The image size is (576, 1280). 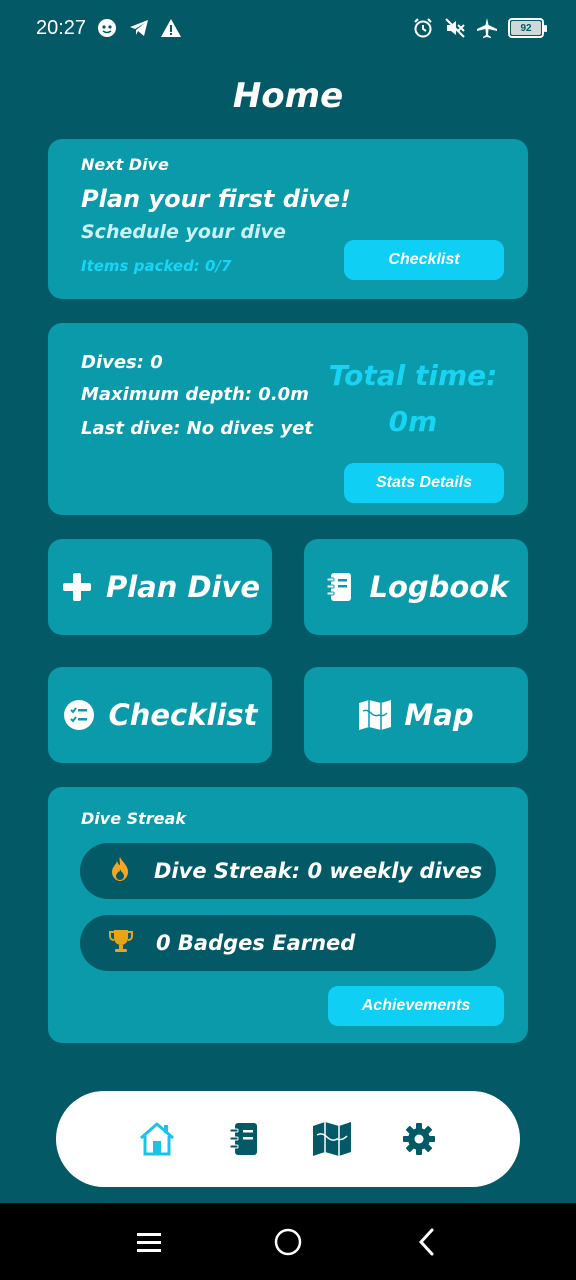 What do you see at coordinates (156, 266) in the screenshot?
I see `items-packed-text: Items packed: 0/7` at bounding box center [156, 266].